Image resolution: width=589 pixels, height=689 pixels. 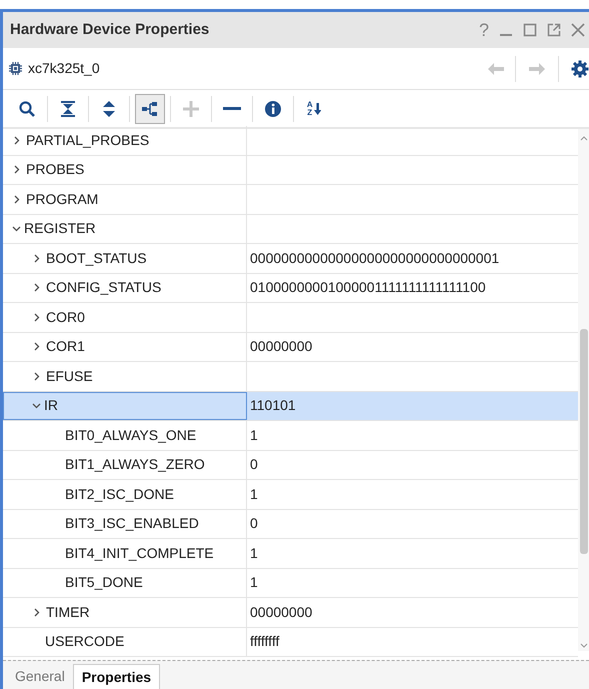 I want to click on settings-icon, so click(x=580, y=69).